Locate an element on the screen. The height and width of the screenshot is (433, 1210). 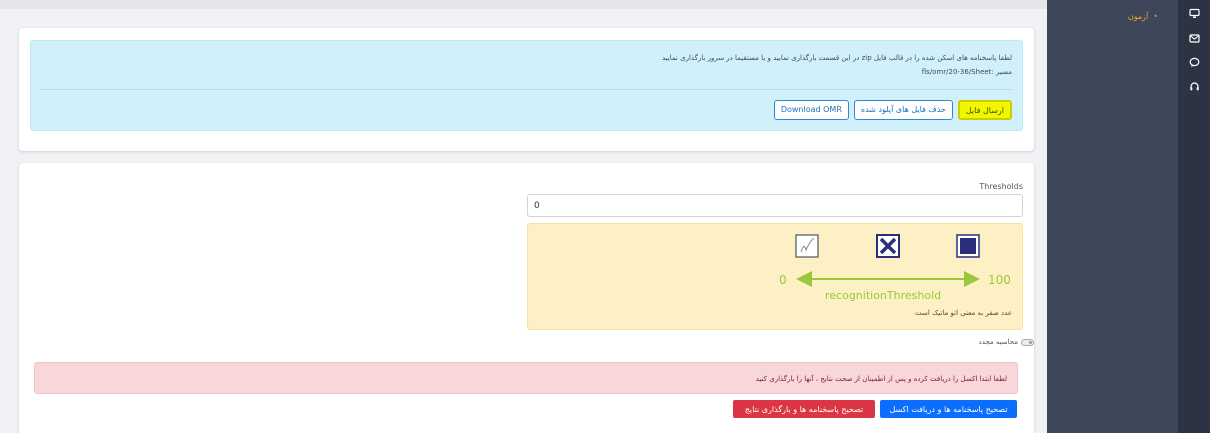
top-bar is located at coordinates (523, 4).